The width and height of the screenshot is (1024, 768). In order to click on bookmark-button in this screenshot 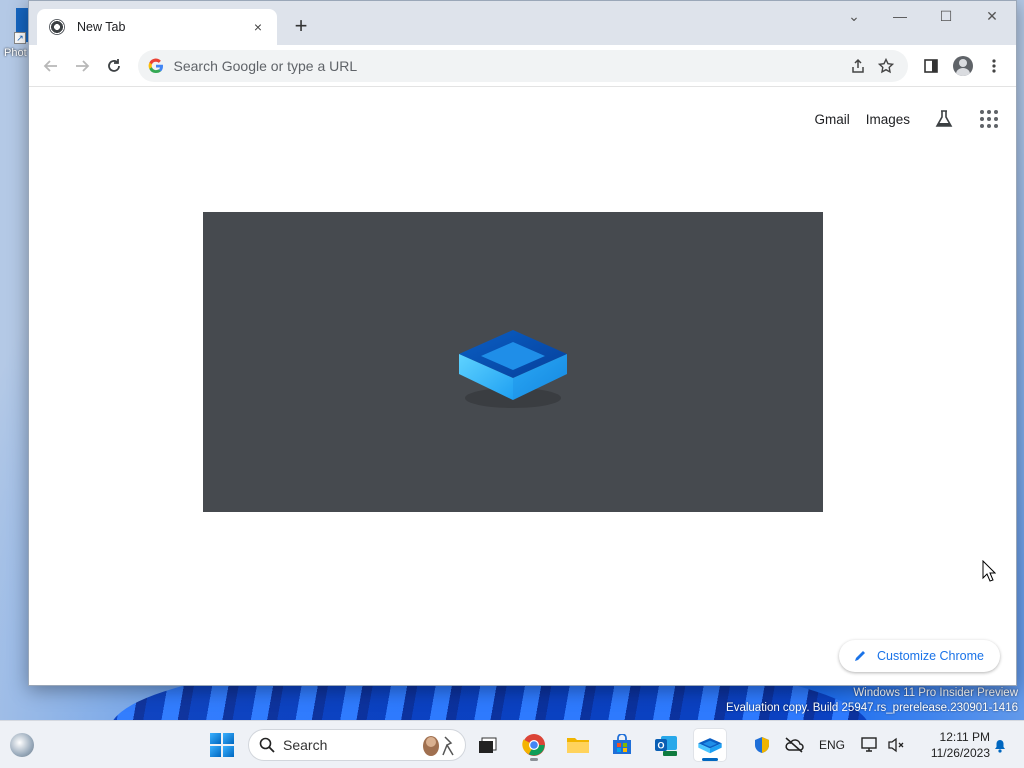, I will do `click(886, 66)`.